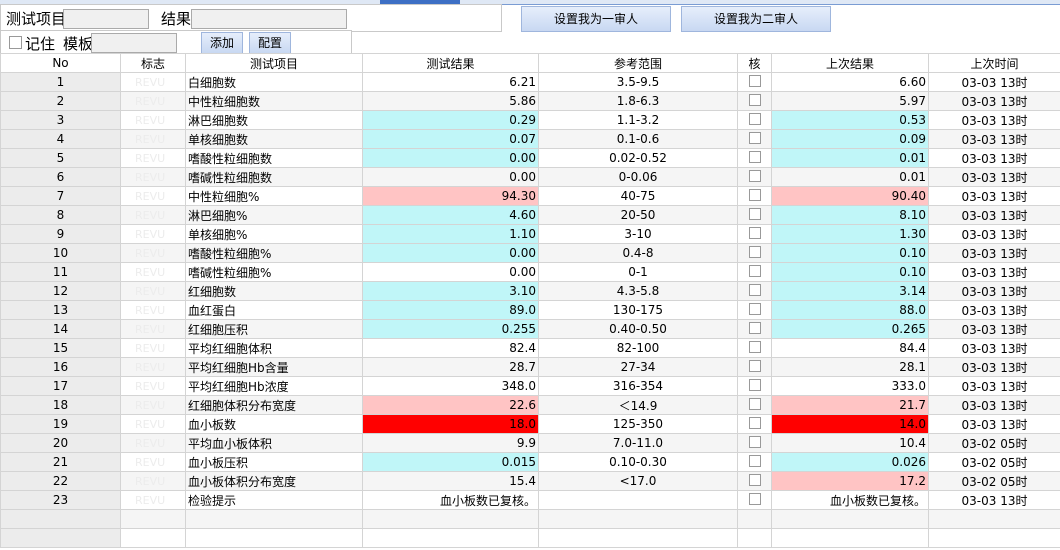 The height and width of the screenshot is (550, 1060). Describe the element at coordinates (638, 63) in the screenshot. I see `col-range-header: 参考范围` at that location.